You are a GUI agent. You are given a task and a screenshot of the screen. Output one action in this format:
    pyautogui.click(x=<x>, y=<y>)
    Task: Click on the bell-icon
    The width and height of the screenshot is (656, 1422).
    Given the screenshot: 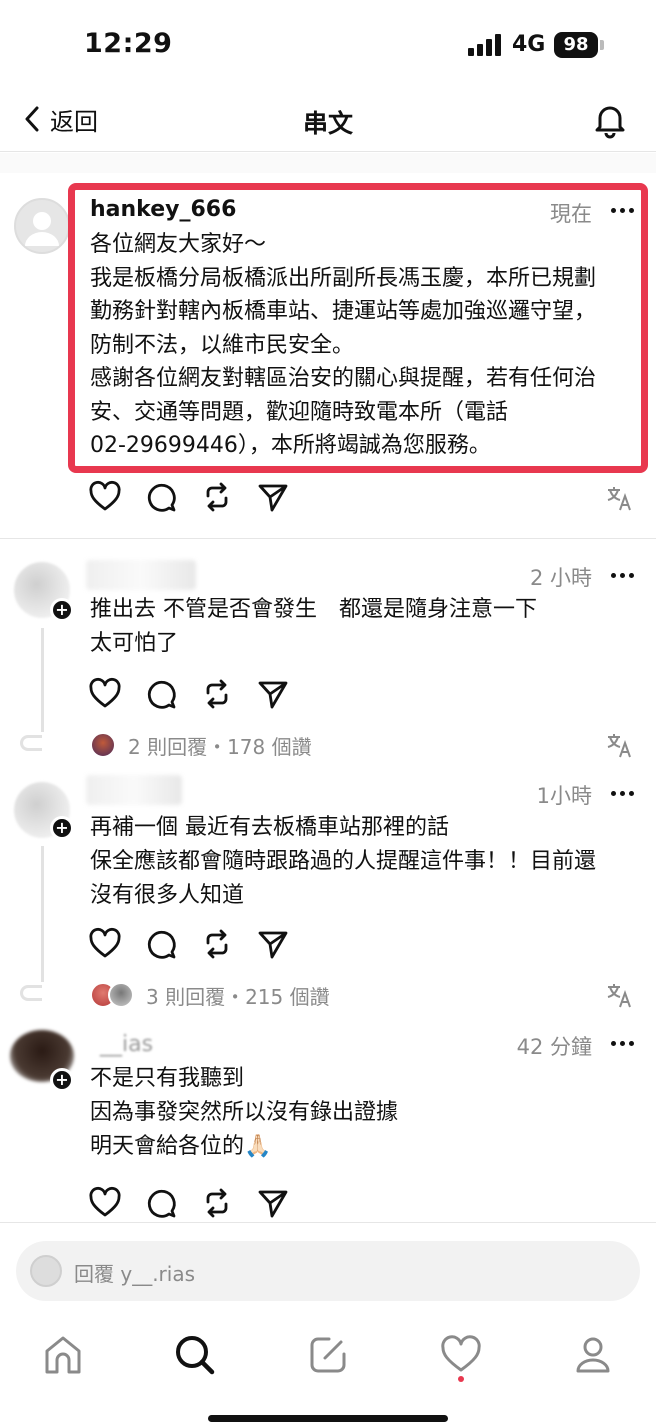 What is the action you would take?
    pyautogui.click(x=610, y=122)
    